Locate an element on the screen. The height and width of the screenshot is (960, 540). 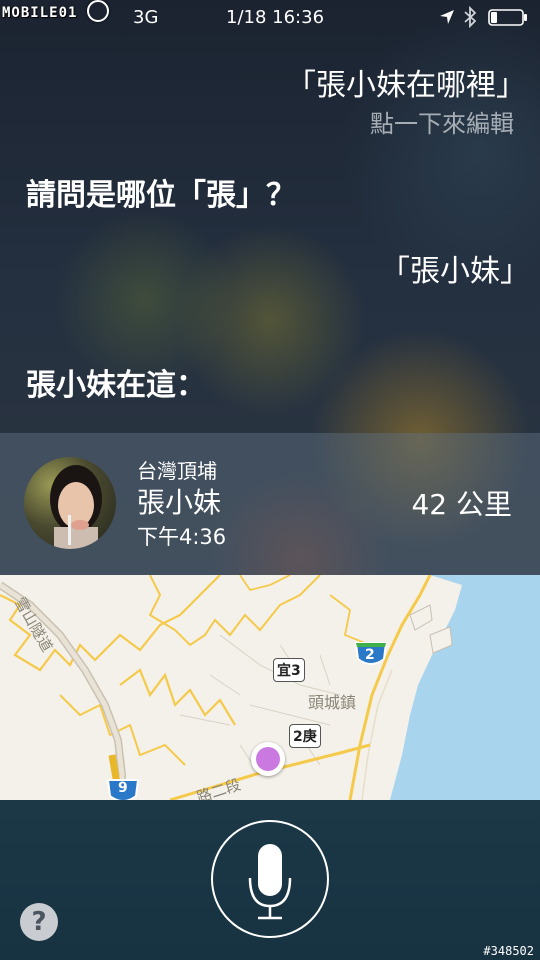
watermark-logo: MOBILE01 is located at coordinates (55, 12).